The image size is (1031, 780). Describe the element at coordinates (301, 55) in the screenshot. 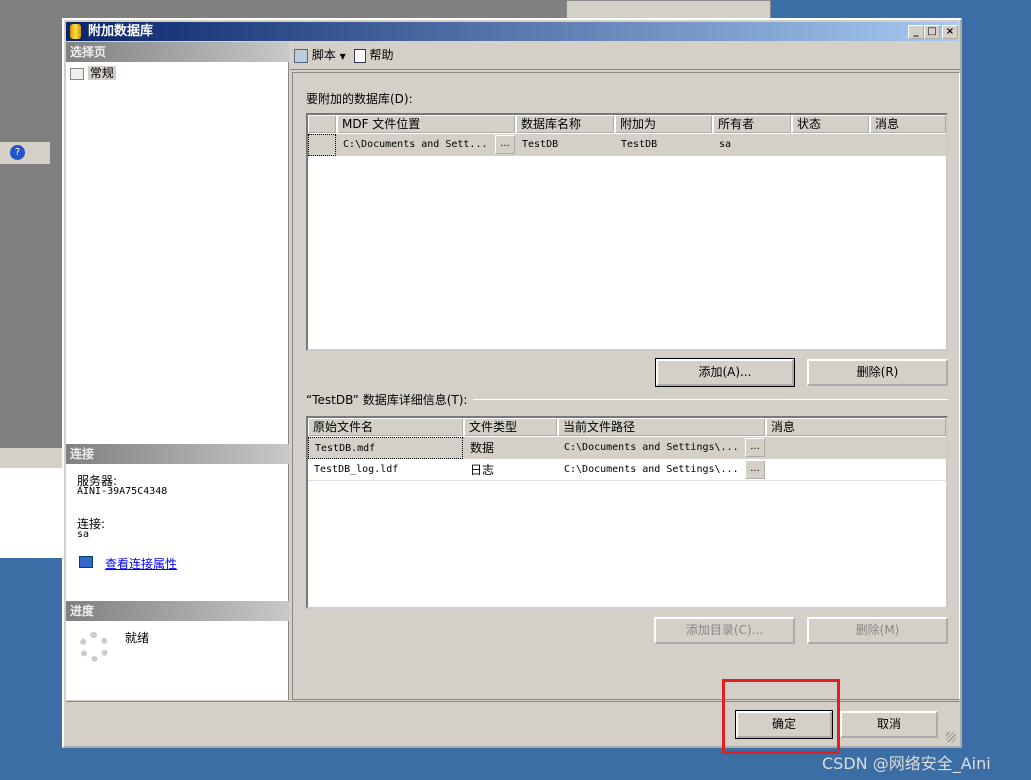

I see `script-icon` at that location.